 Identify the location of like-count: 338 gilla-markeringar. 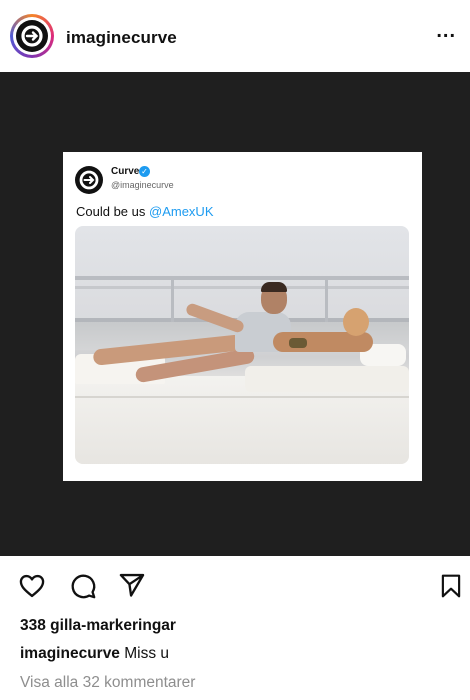
(98, 626).